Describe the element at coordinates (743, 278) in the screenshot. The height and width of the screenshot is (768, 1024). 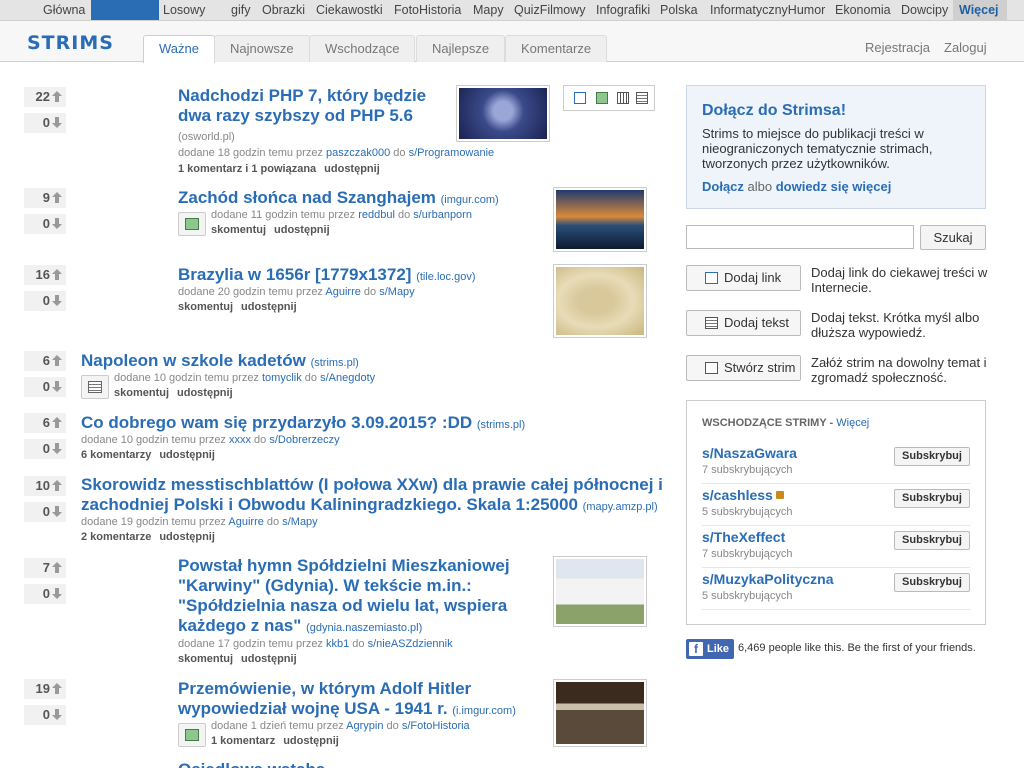
I see `add-link-button: Dodaj link` at that location.